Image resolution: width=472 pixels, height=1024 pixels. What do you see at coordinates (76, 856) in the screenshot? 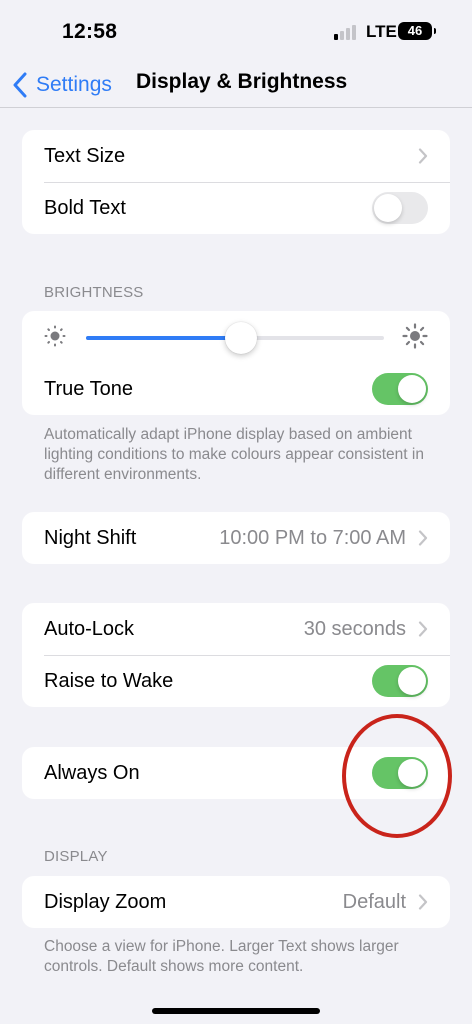
I see `display-header: DISPLAY` at bounding box center [76, 856].